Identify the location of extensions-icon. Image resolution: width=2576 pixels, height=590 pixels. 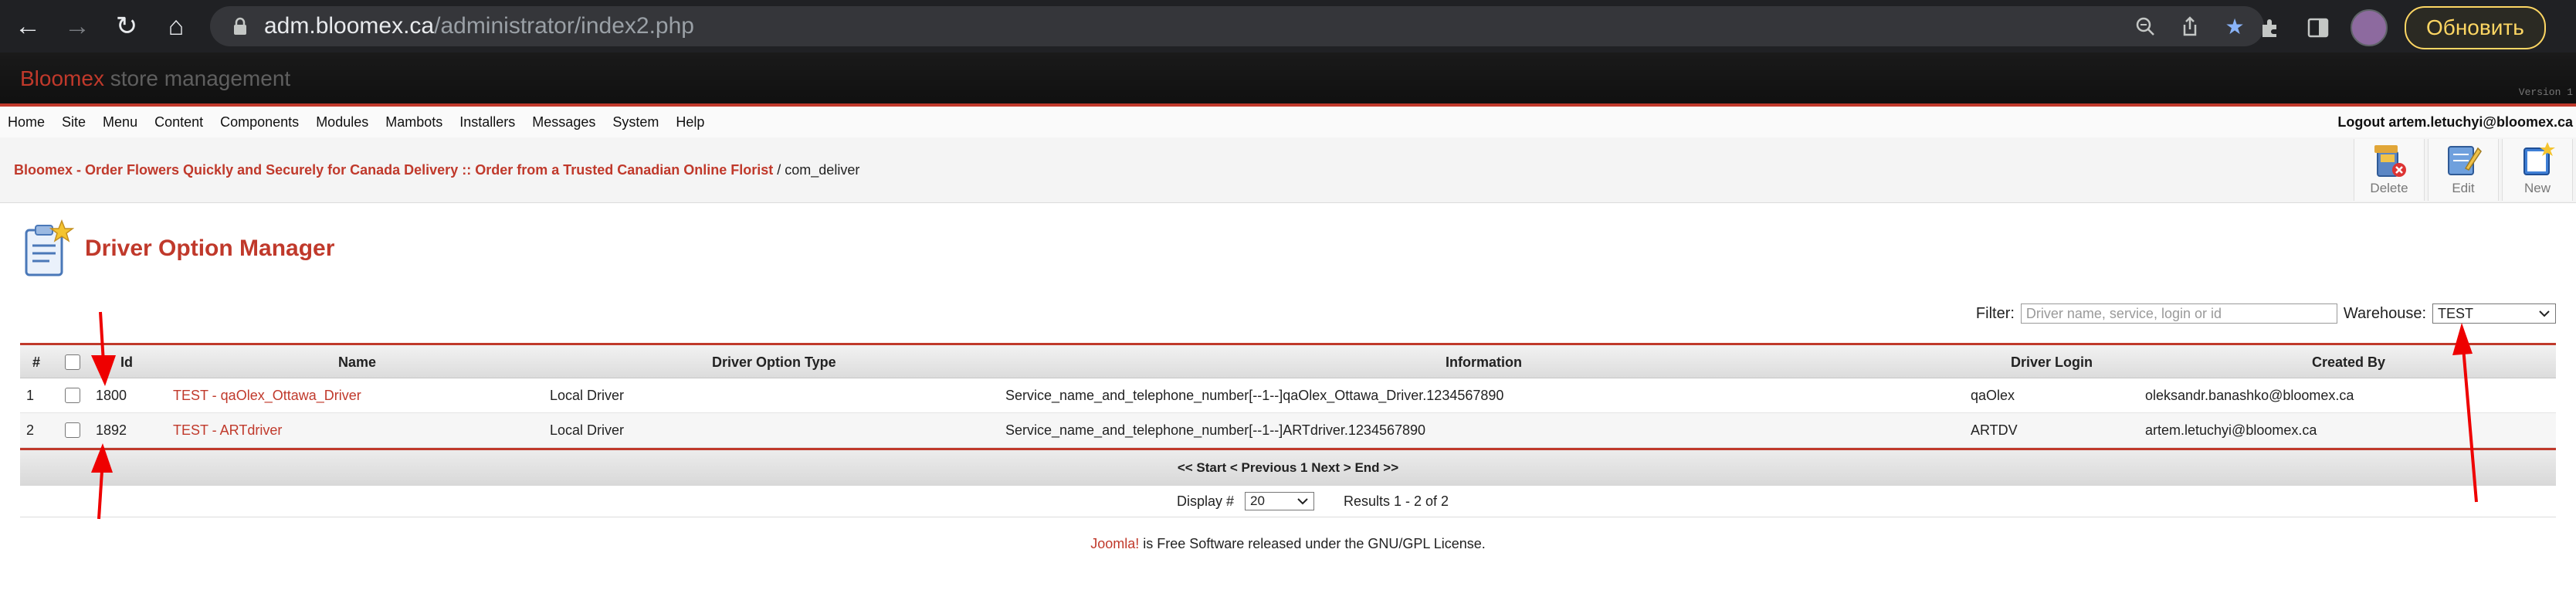
(2270, 28).